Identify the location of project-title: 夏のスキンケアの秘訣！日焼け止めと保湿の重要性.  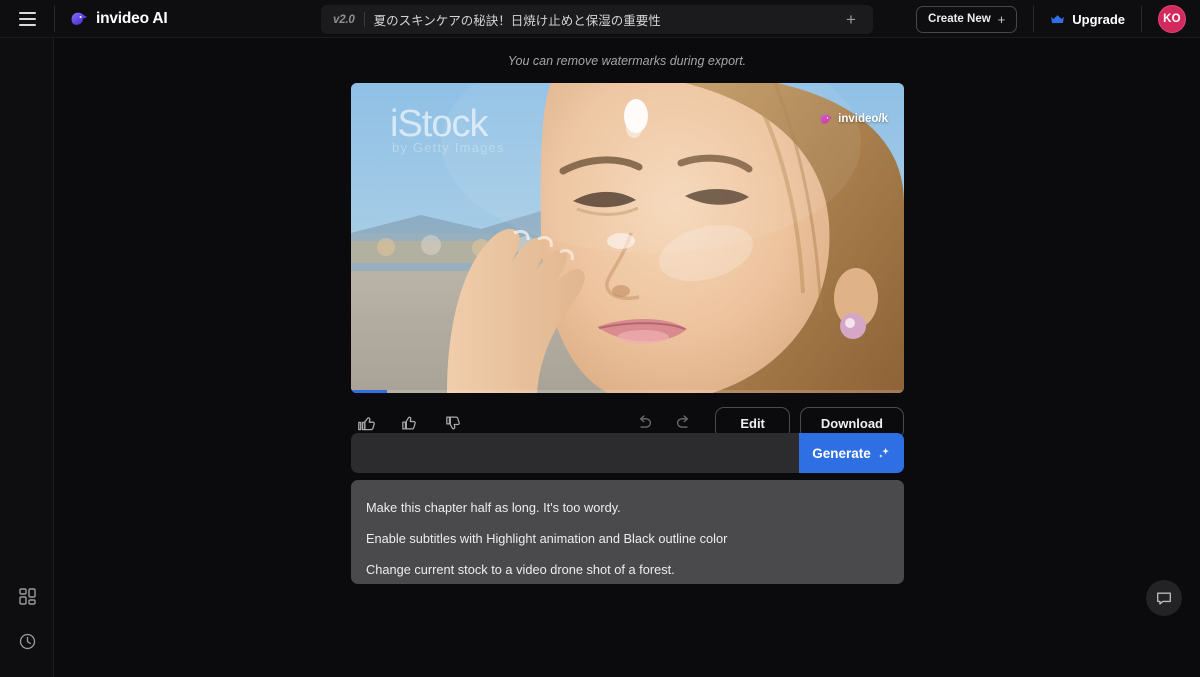
(517, 21).